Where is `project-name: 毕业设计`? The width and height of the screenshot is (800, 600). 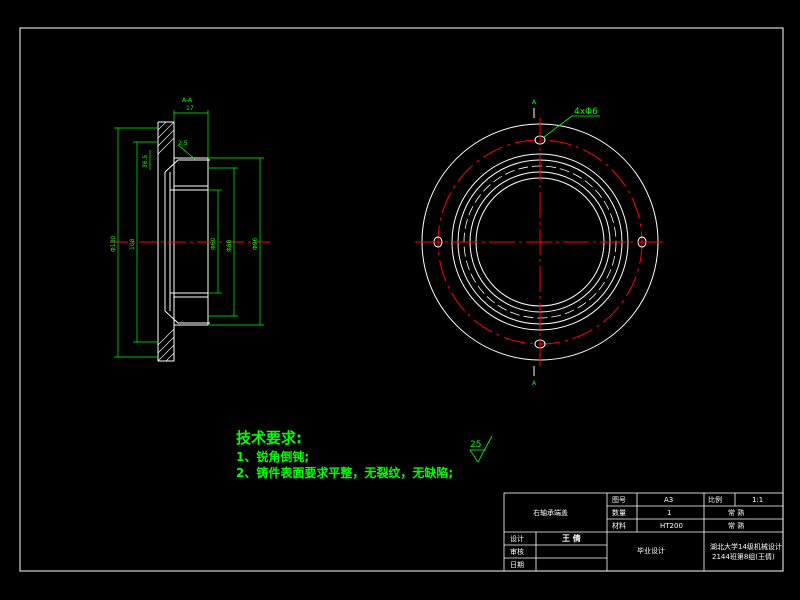
project-name: 毕业设计 is located at coordinates (651, 550).